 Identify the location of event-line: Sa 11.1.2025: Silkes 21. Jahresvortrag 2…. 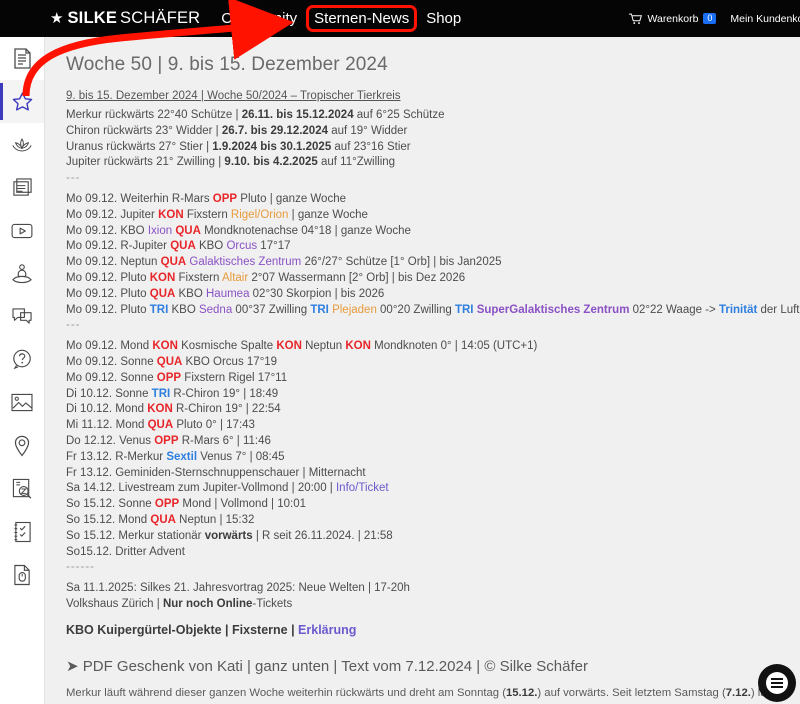
(238, 588).